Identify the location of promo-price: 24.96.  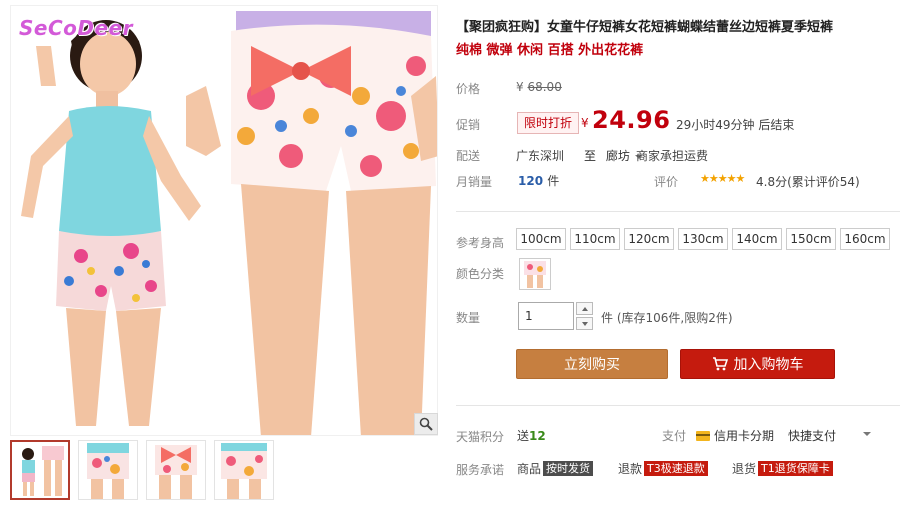
(631, 120).